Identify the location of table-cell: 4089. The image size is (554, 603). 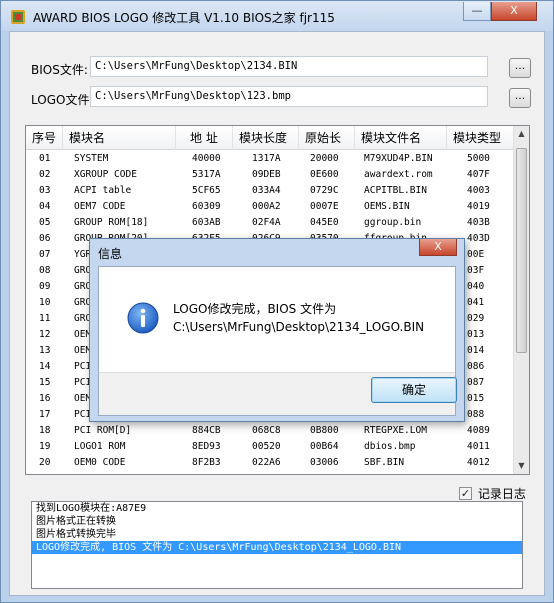
(478, 430).